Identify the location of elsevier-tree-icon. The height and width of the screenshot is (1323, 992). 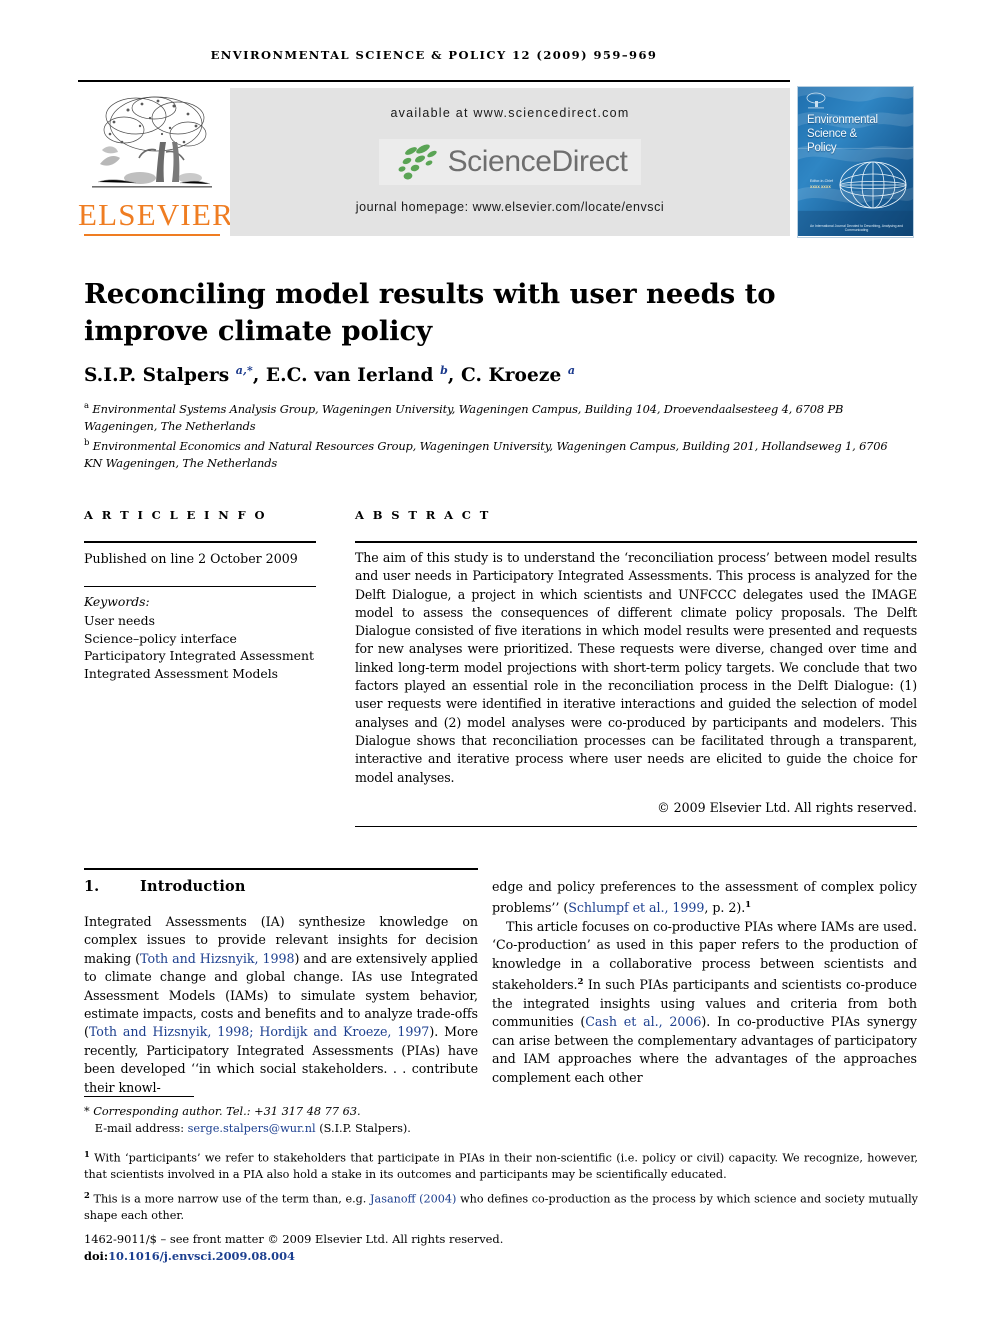
(152, 142).